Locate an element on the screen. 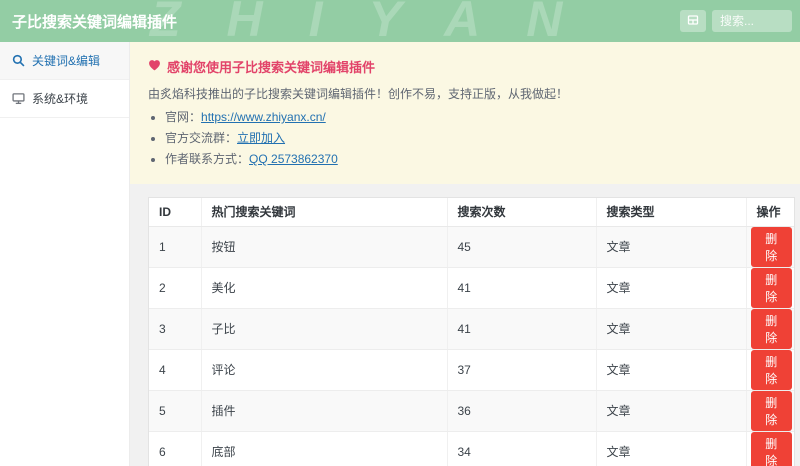 Image resolution: width=800 pixels, height=466 pixels. join-group-link: 立即加入 is located at coordinates (261, 138).